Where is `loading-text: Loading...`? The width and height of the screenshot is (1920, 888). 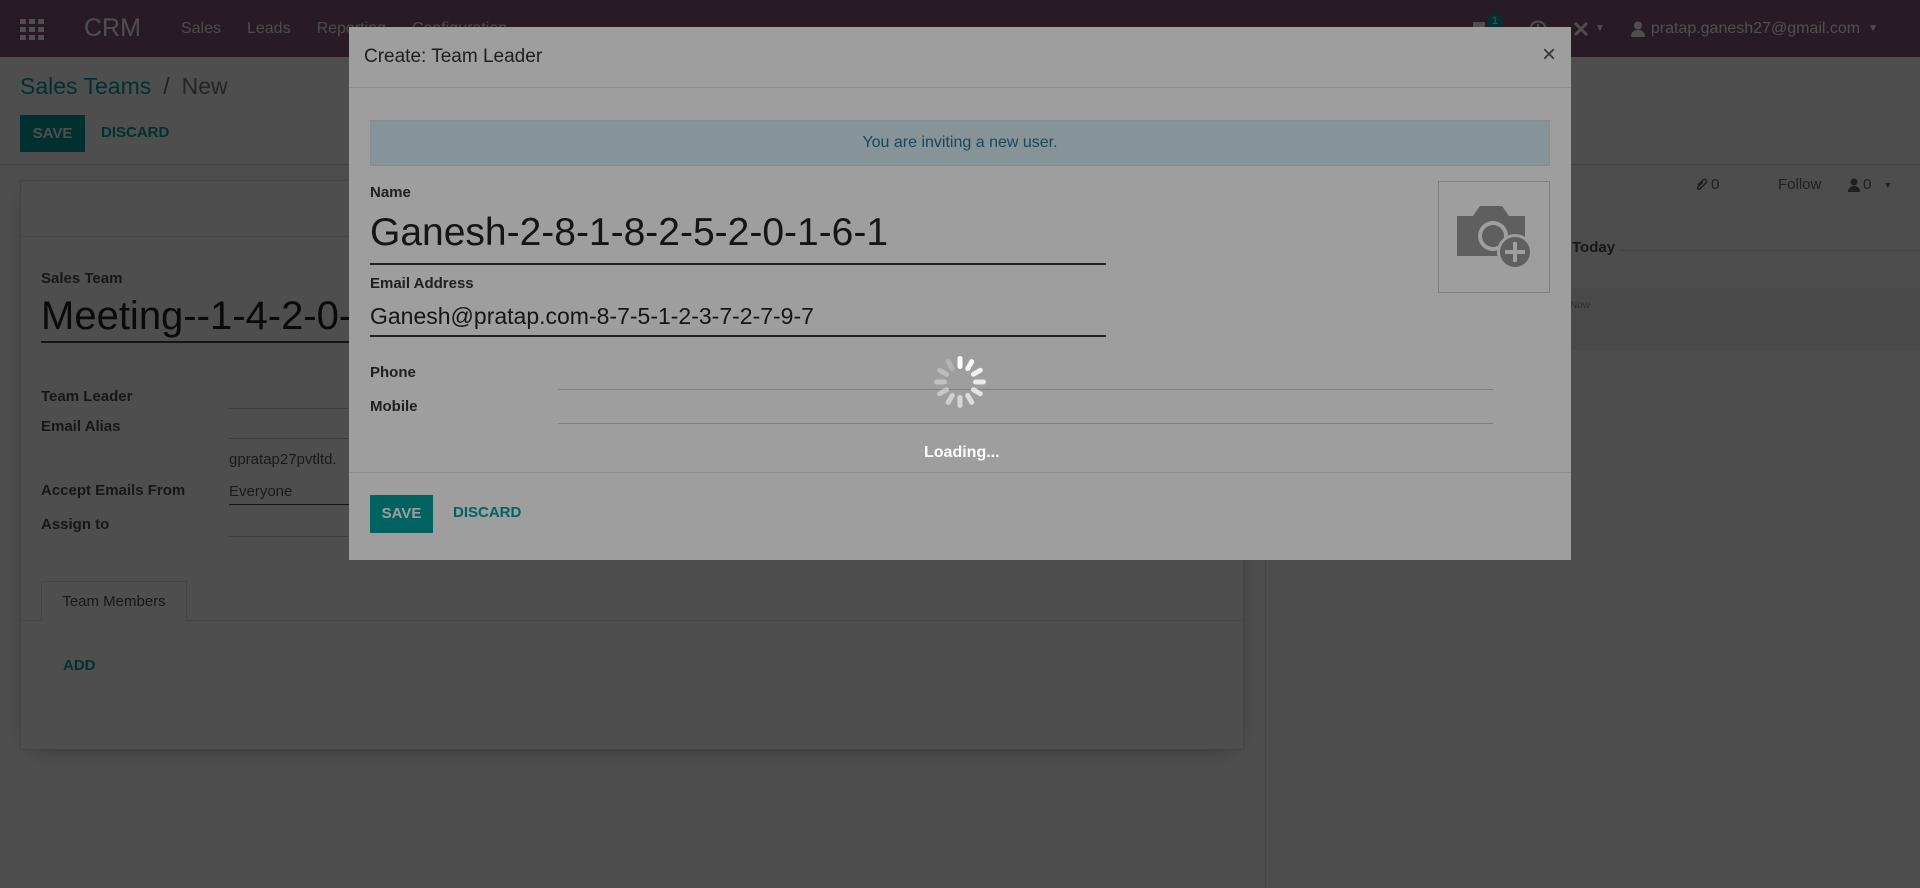
loading-text: Loading... is located at coordinates (962, 452).